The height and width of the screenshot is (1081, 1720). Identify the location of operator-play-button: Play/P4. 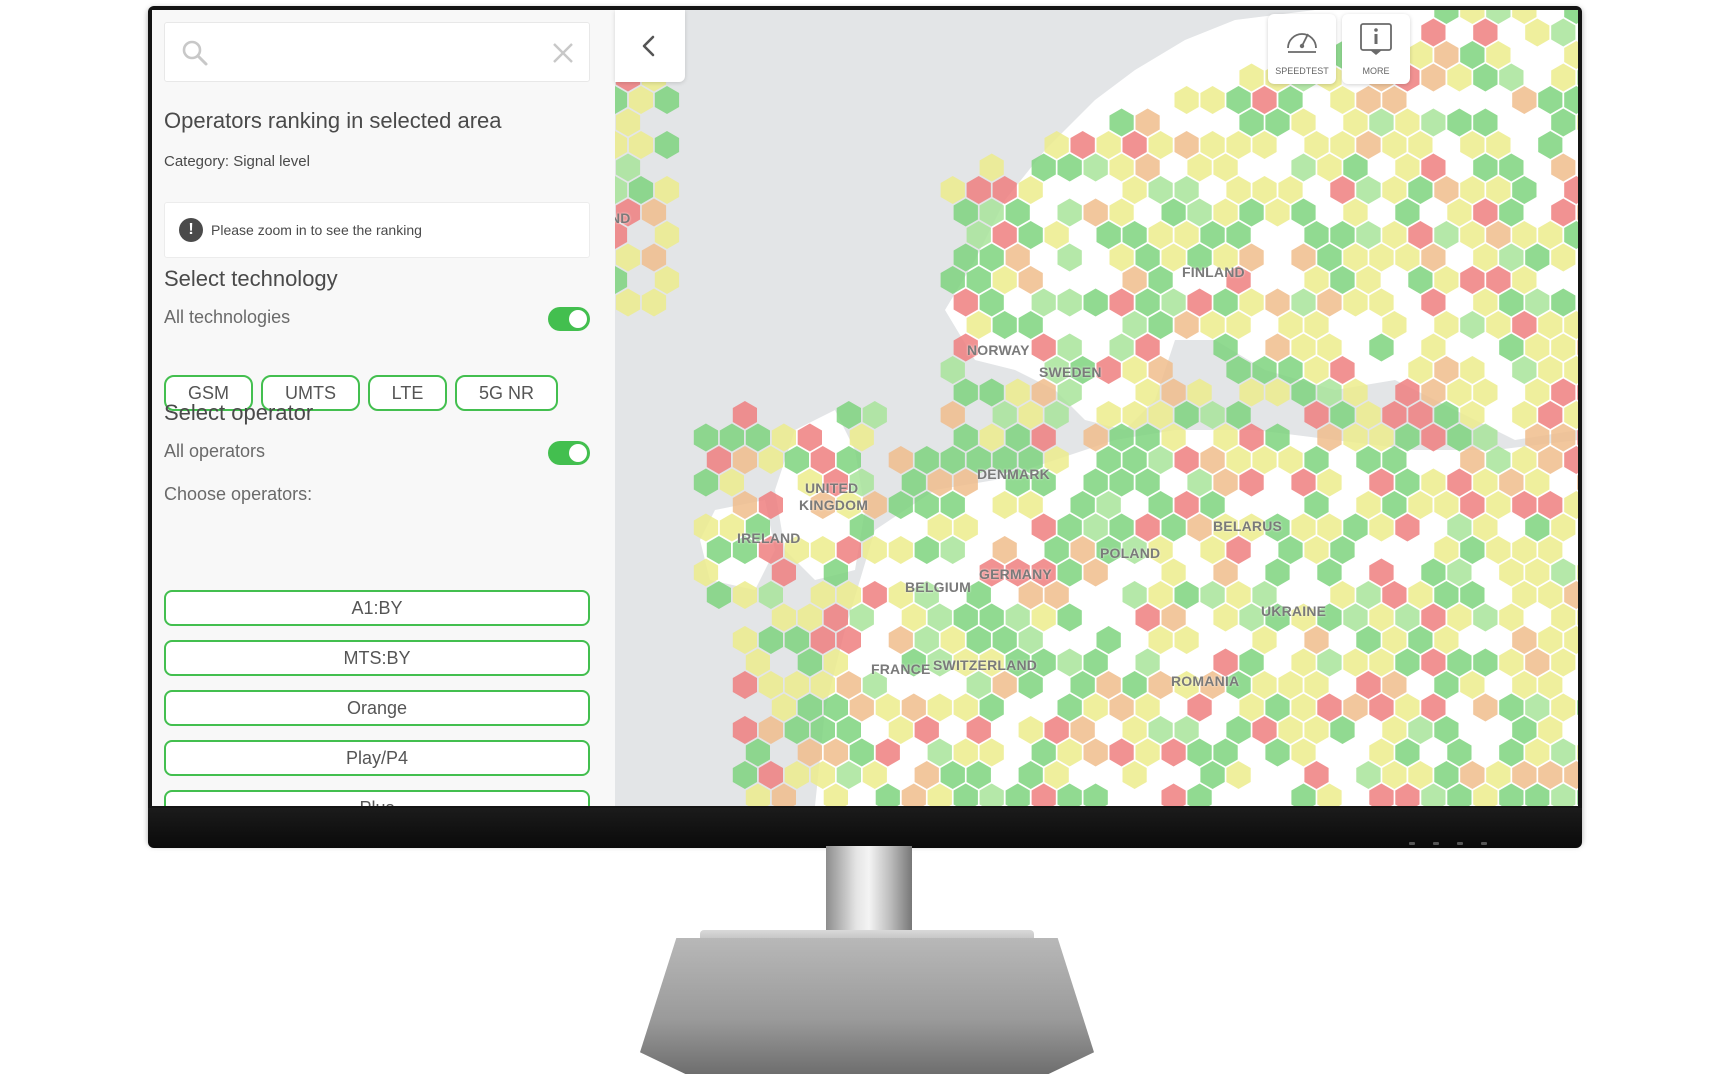
(377, 758).